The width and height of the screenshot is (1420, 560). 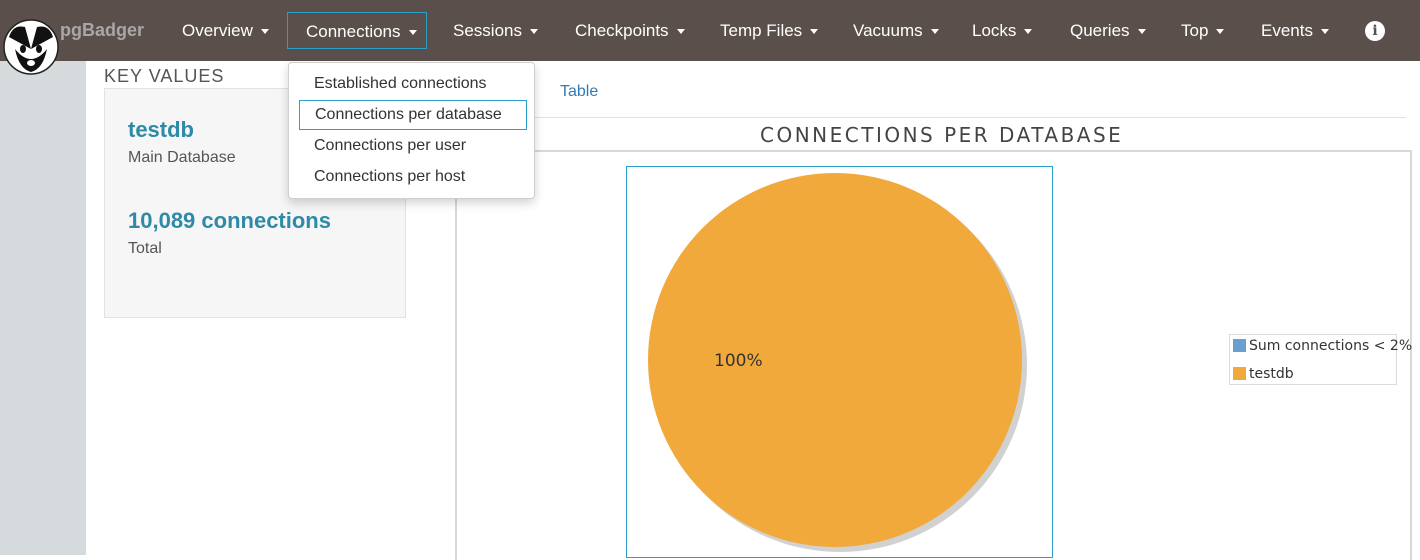 What do you see at coordinates (1100, 30) in the screenshot?
I see `nav-label: Queries` at bounding box center [1100, 30].